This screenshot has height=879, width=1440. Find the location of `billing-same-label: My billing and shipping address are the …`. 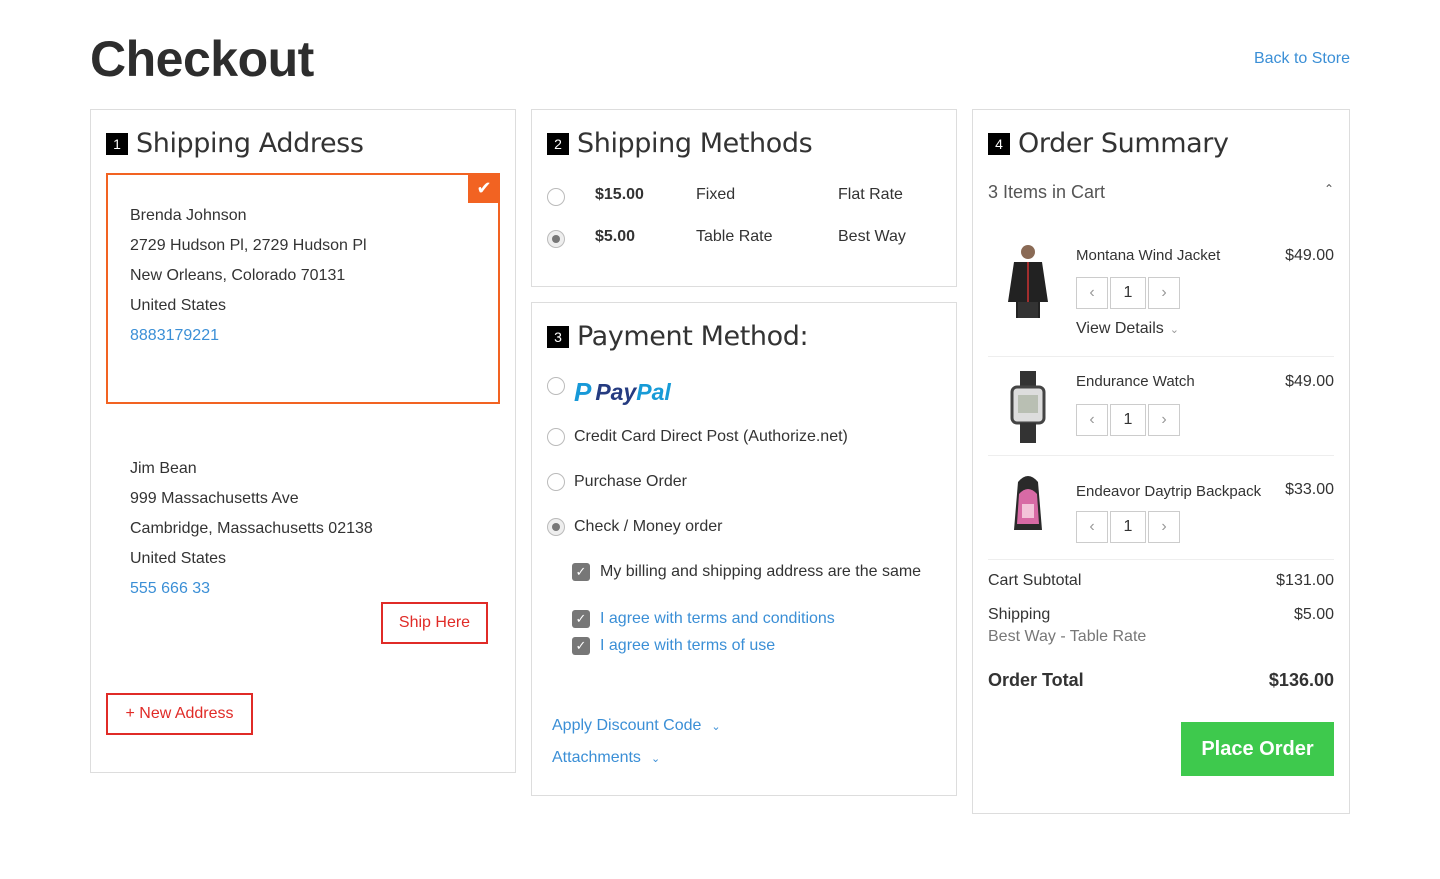

billing-same-label: My billing and shipping address are the … is located at coordinates (761, 571).